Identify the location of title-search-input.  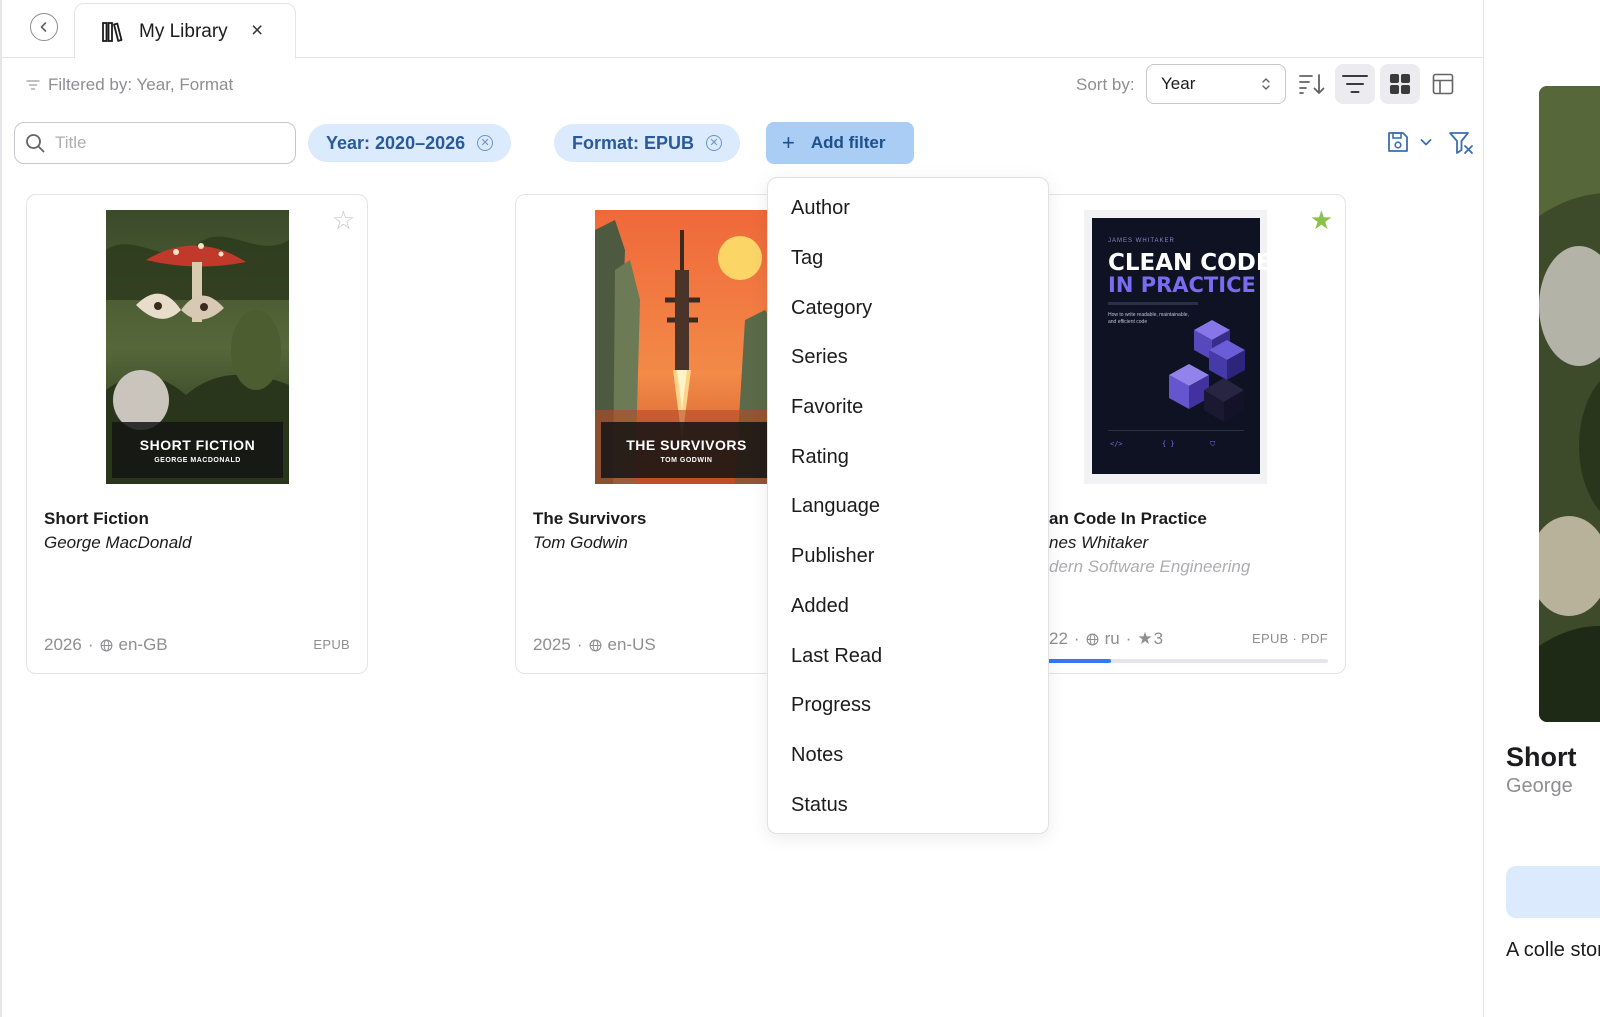
(155, 143).